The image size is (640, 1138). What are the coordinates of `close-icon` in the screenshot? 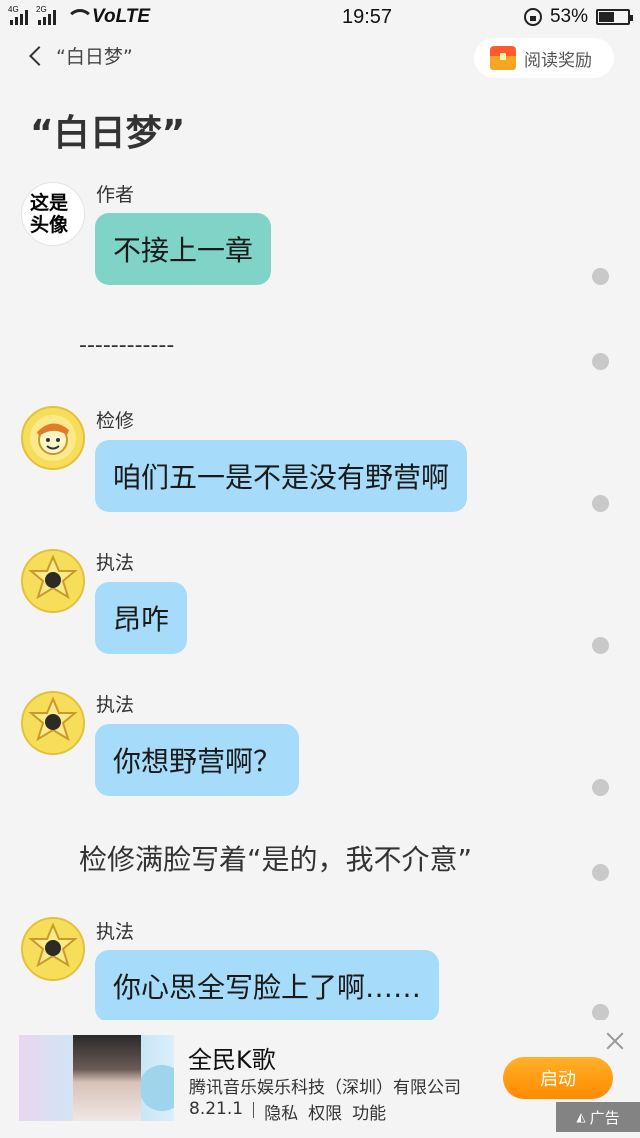 It's located at (615, 1041).